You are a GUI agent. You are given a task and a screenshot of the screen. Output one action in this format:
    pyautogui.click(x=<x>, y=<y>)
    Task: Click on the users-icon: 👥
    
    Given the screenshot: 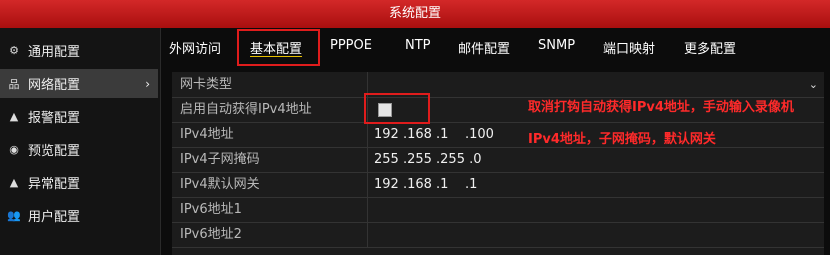 What is the action you would take?
    pyautogui.click(x=14, y=215)
    